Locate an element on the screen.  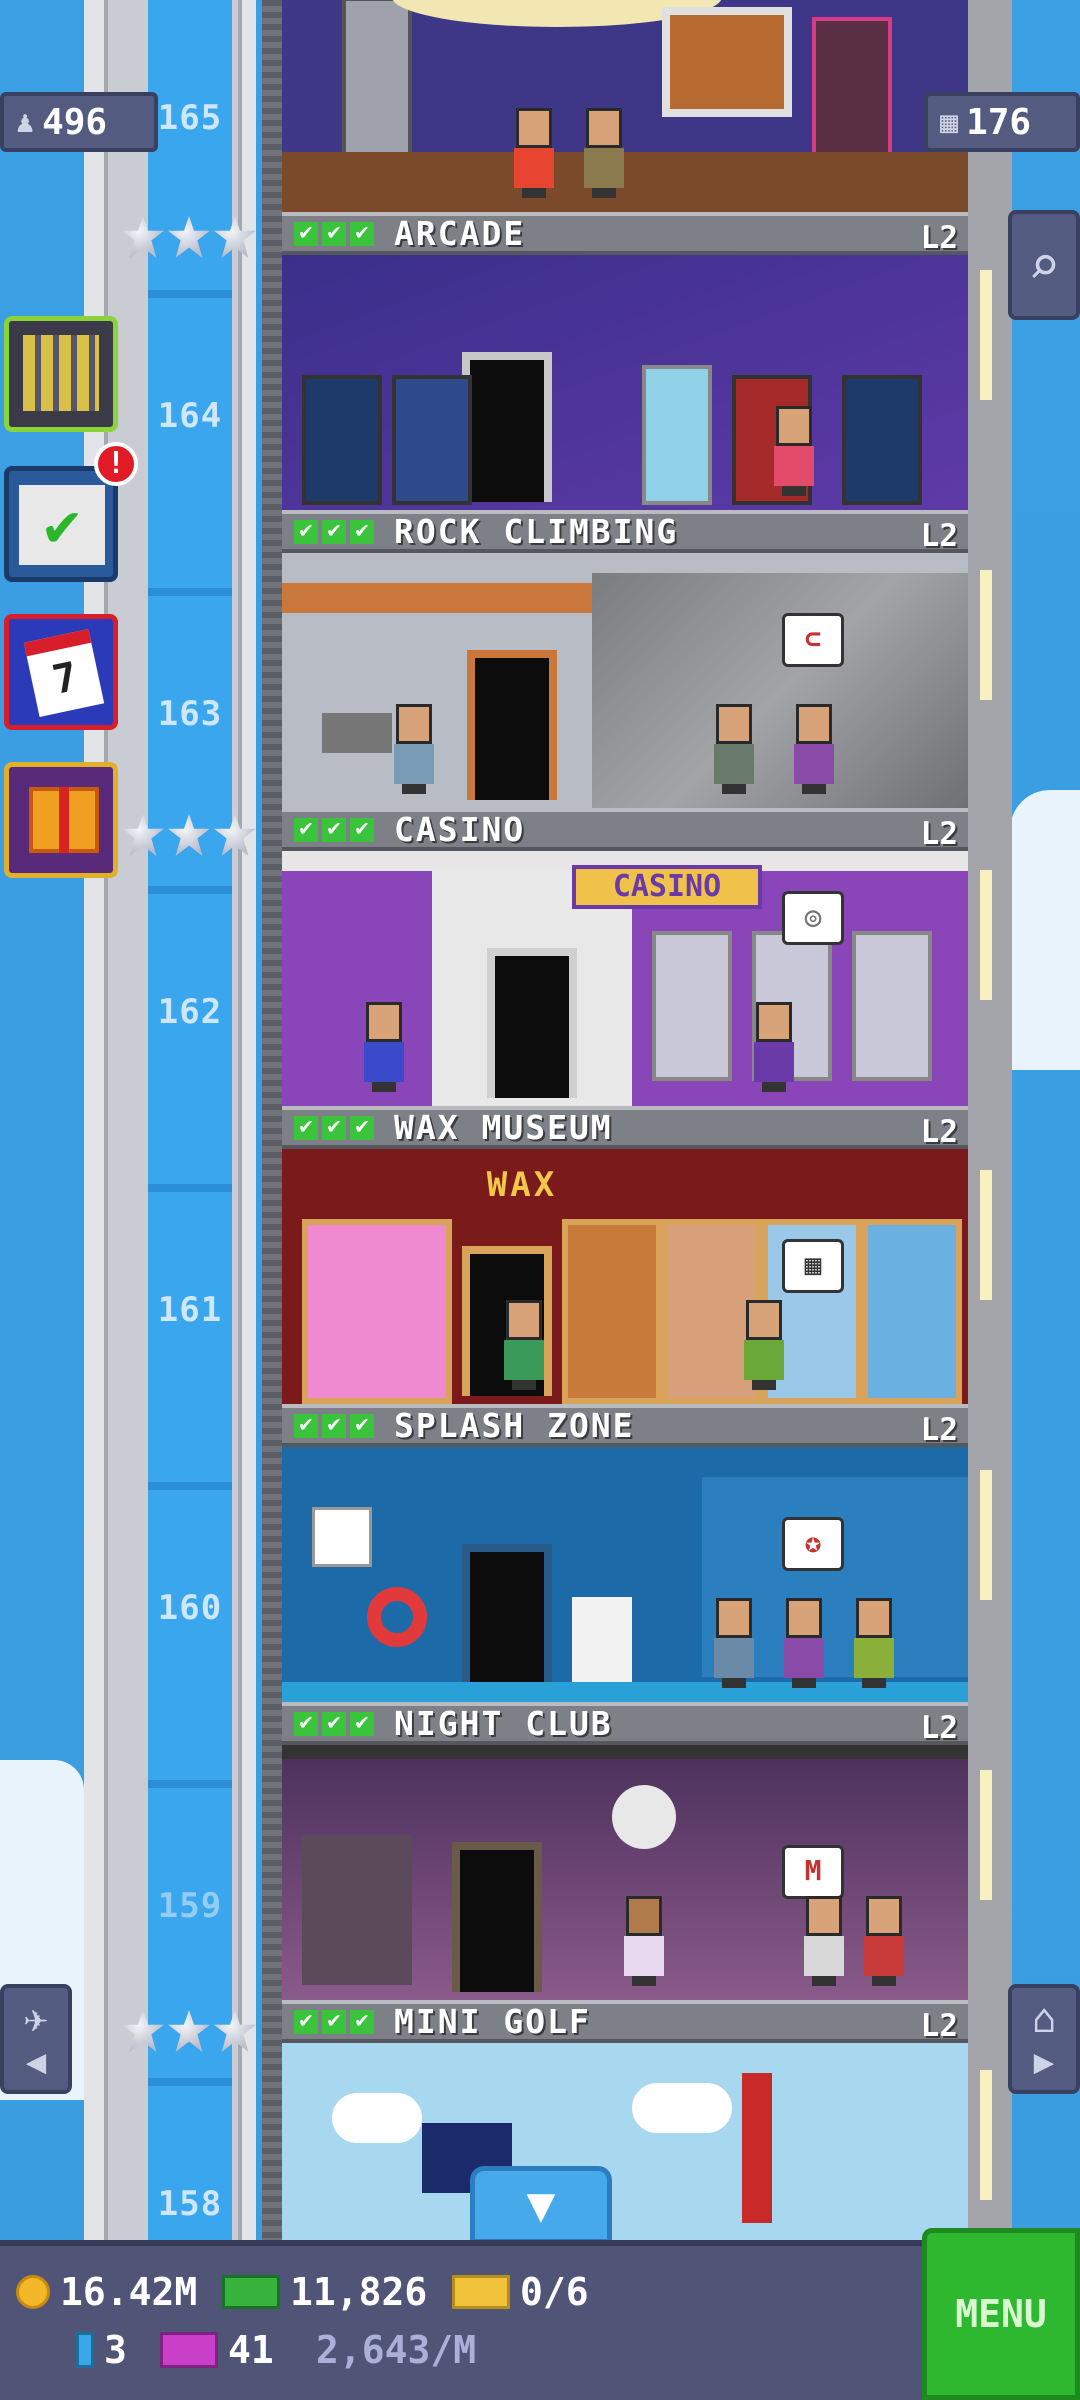
coins-value: 16.42M is located at coordinates (129, 2292).